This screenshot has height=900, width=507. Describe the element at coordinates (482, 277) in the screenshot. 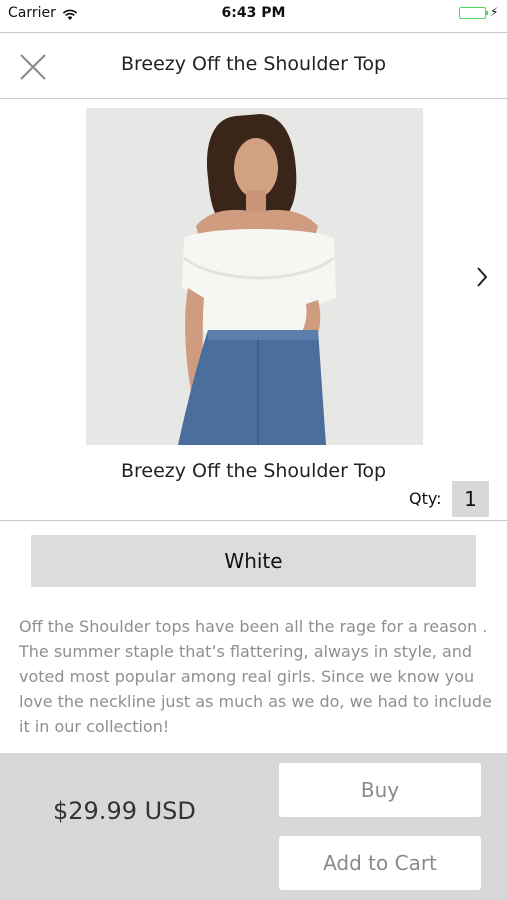

I see `next-image-chevron-icon` at that location.